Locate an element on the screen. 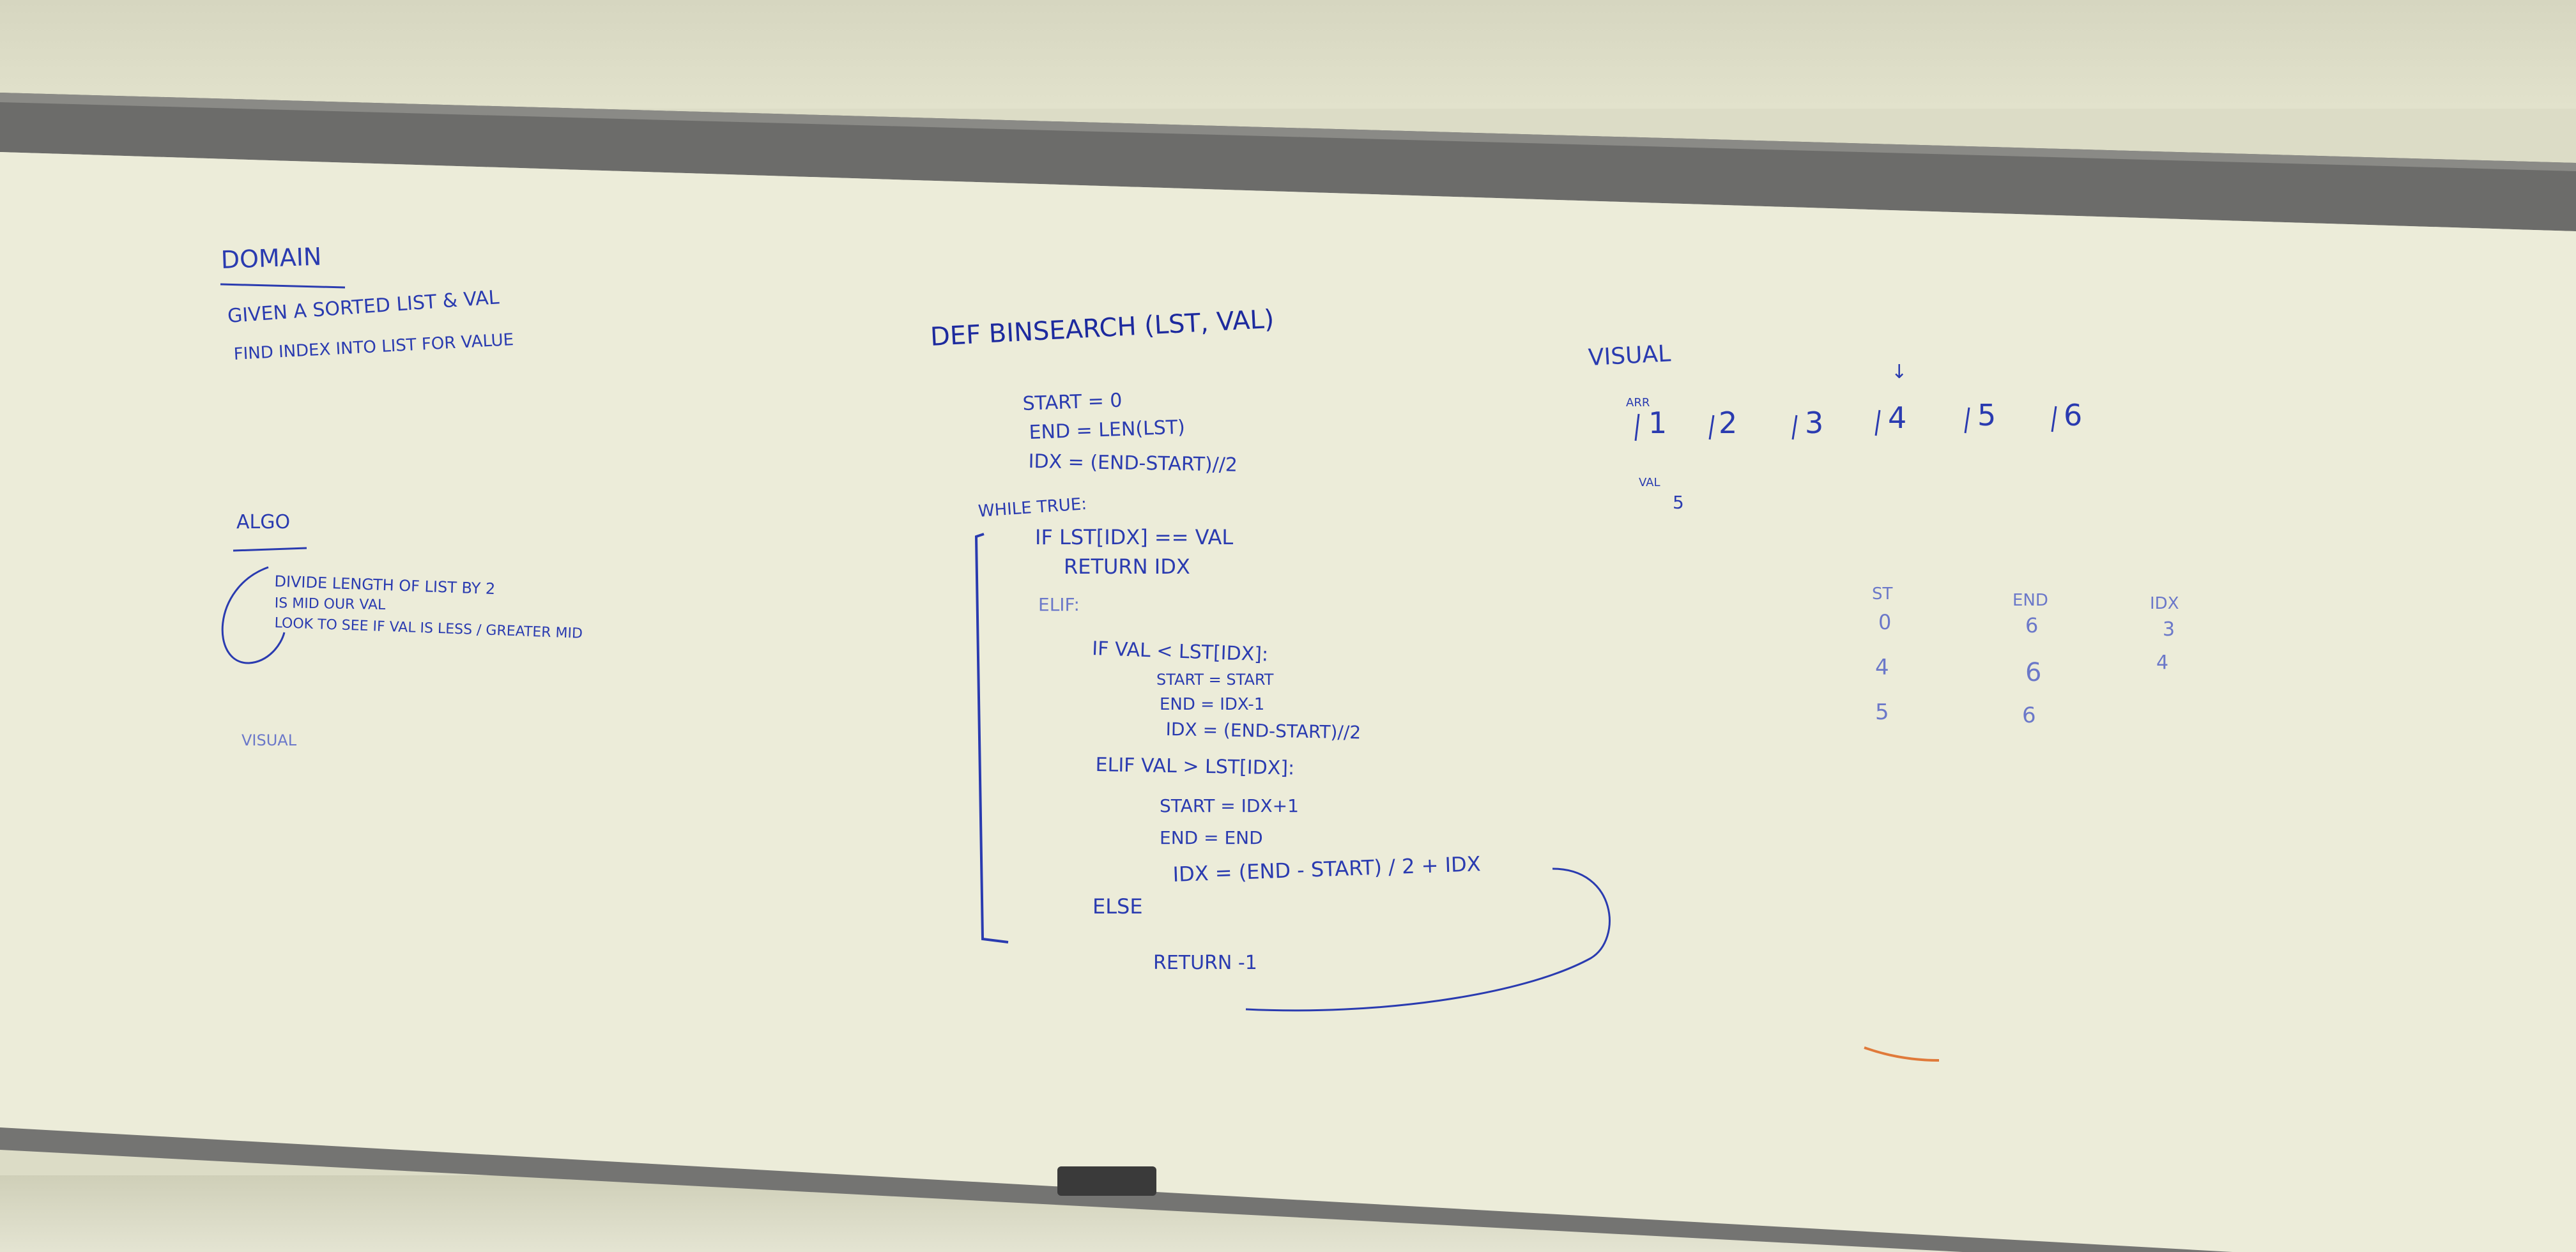  array-item: 1 is located at coordinates (1657, 423).